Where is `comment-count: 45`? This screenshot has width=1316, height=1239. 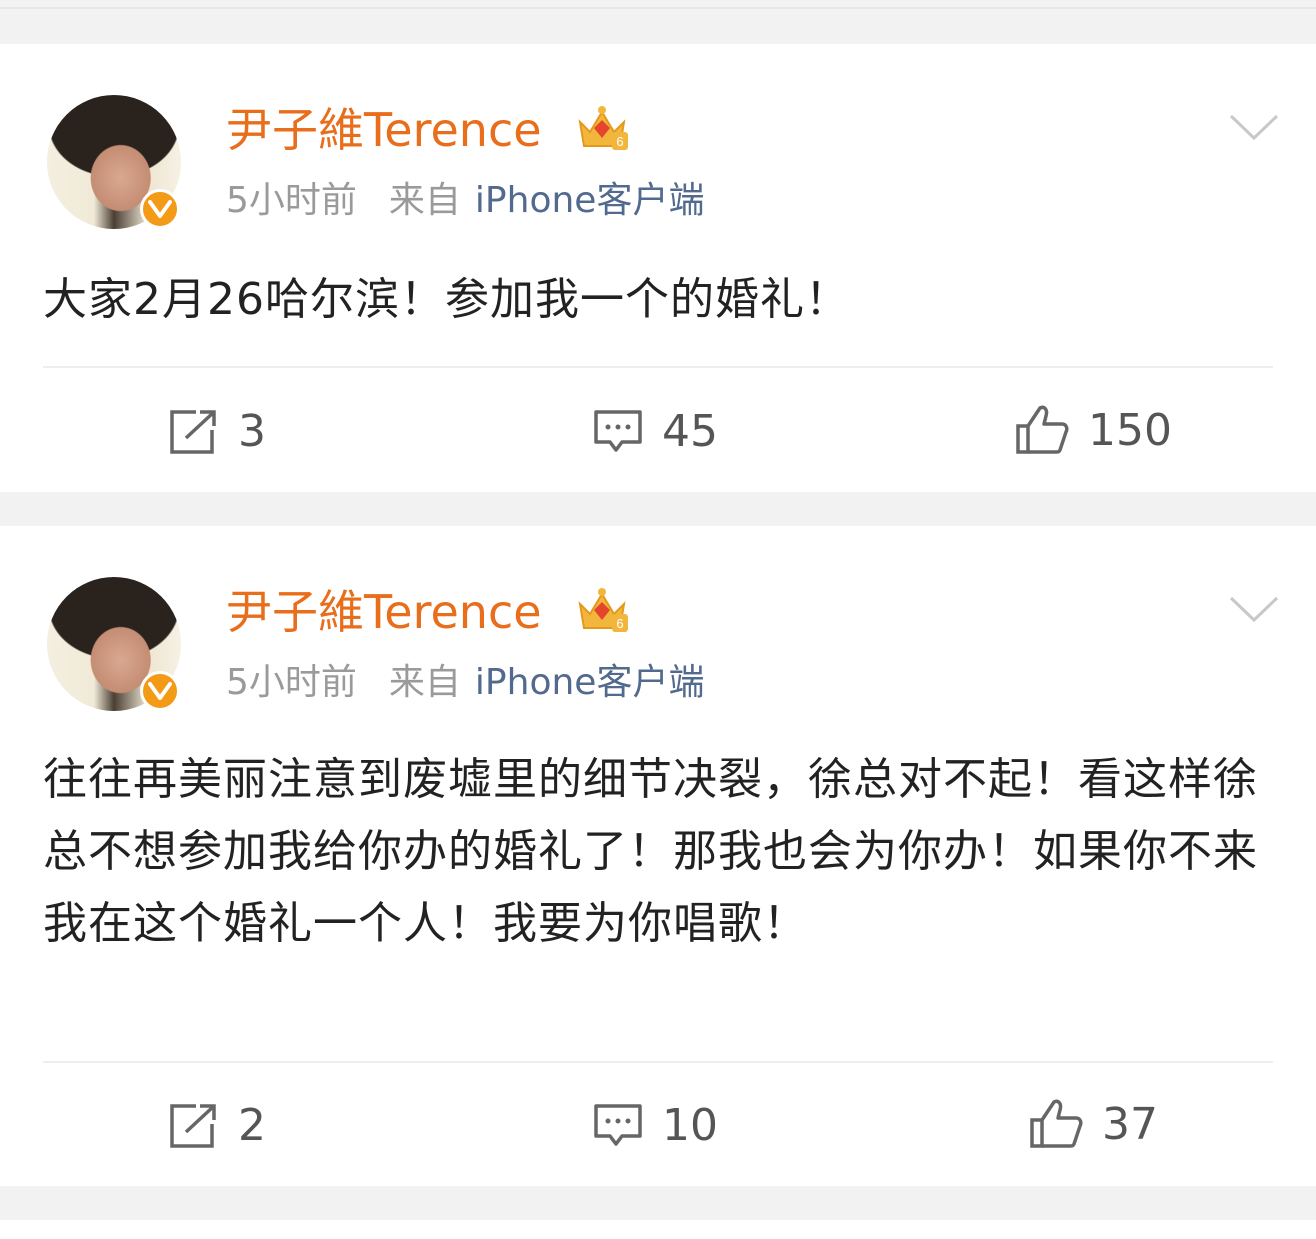 comment-count: 45 is located at coordinates (690, 431).